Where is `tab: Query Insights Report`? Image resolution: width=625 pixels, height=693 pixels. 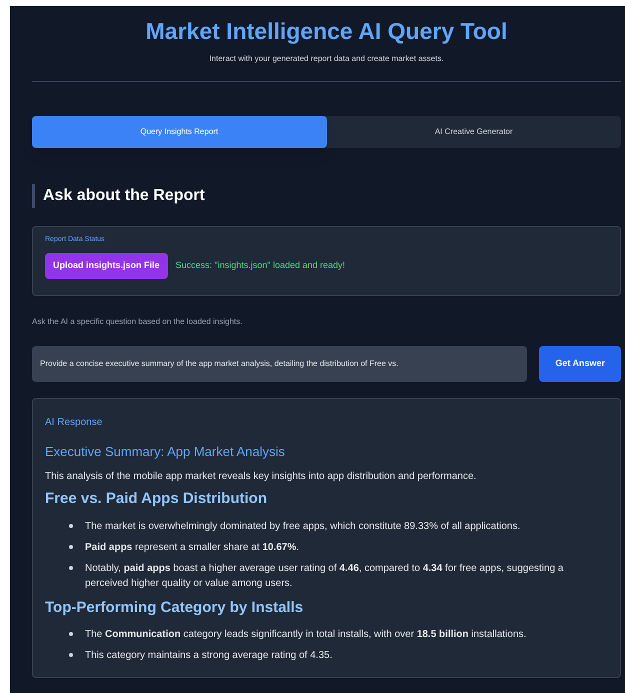 tab: Query Insights Report is located at coordinates (179, 132).